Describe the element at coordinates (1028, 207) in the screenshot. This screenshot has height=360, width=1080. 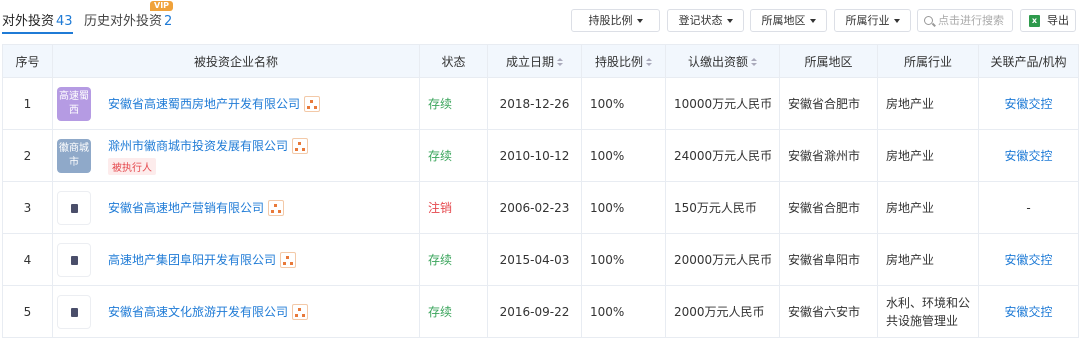
I see `related-org-empty: -` at that location.